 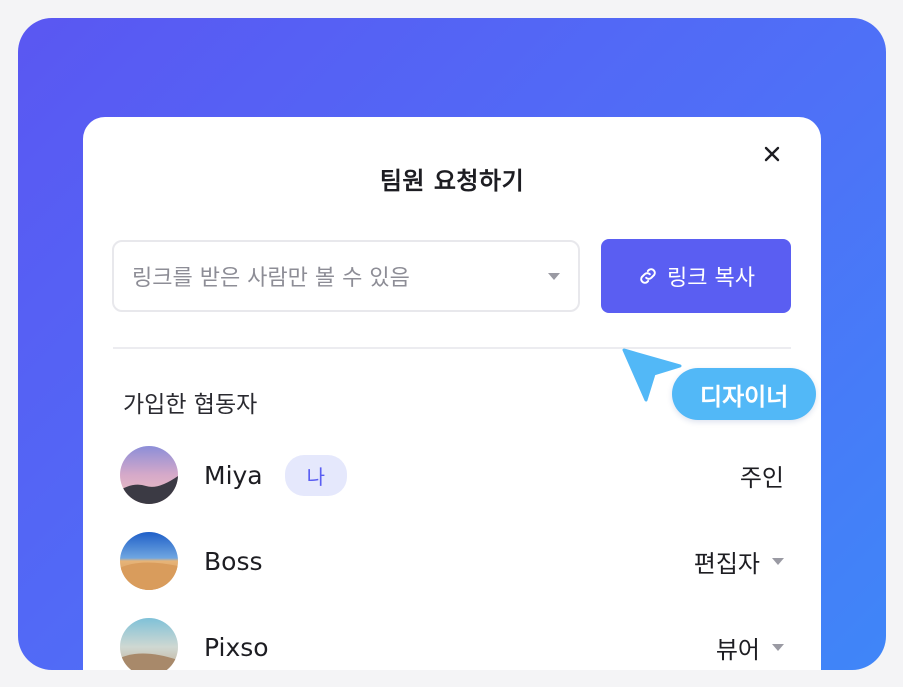 I want to click on role-dropdown: 뷰어, so click(x=750, y=647).